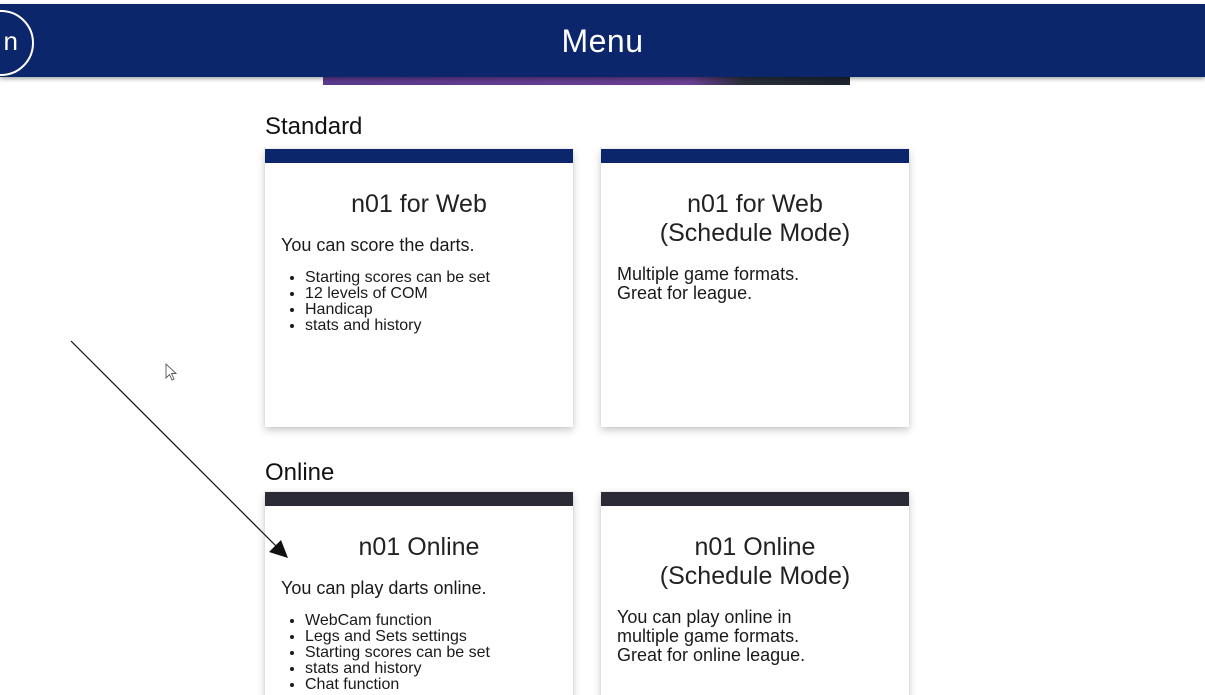  I want to click on card-description: Multiple game formats. Great for league., so click(755, 284).